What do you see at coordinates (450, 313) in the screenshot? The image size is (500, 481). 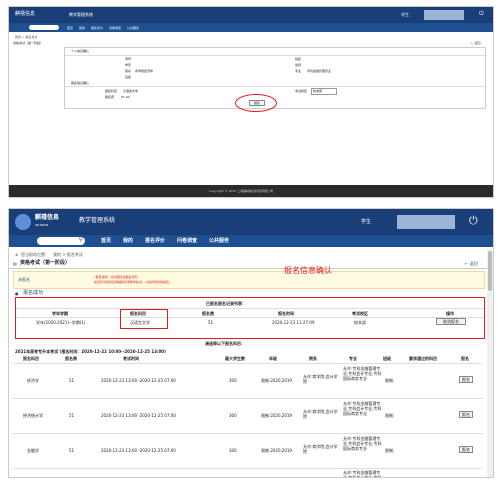 I see `enrolled-header: 操作` at bounding box center [450, 313].